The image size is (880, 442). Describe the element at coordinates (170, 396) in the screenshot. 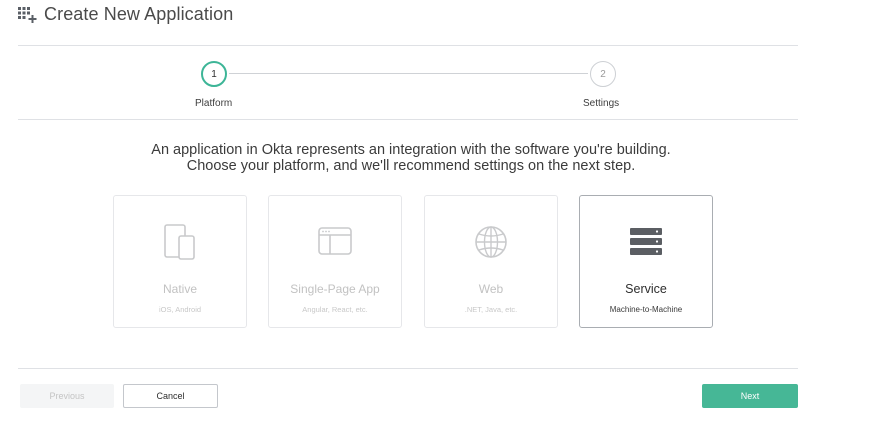

I see `cancel-button: Cancel` at that location.